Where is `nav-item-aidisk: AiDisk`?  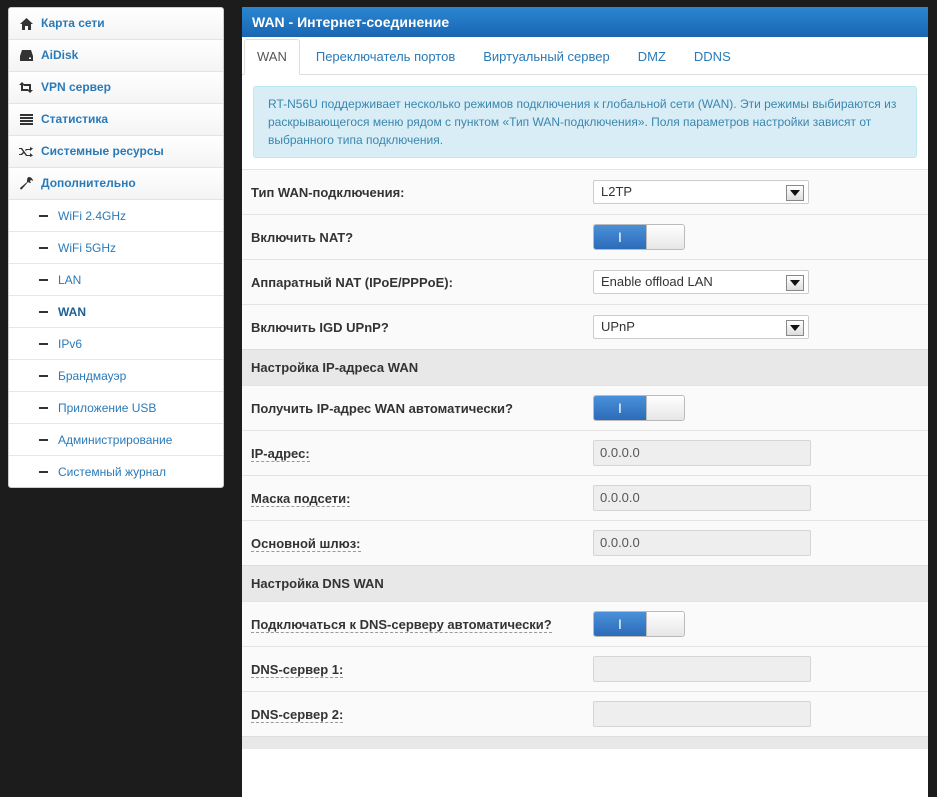 nav-item-aidisk: AiDisk is located at coordinates (116, 56).